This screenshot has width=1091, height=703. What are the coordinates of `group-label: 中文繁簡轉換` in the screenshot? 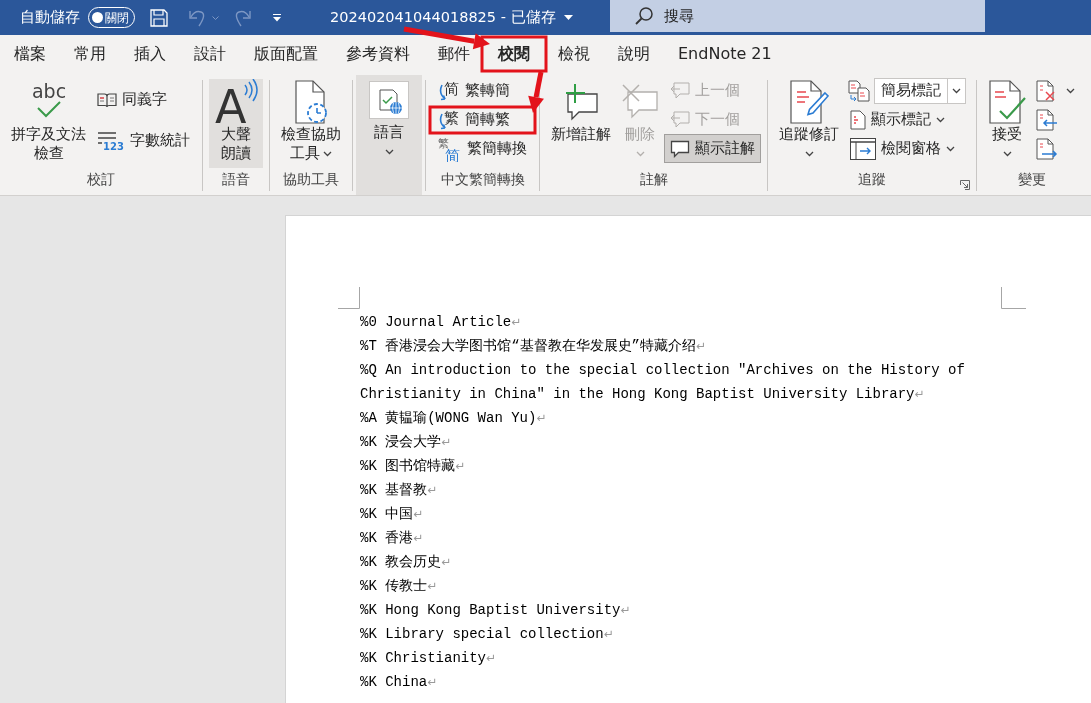 It's located at (482, 179).